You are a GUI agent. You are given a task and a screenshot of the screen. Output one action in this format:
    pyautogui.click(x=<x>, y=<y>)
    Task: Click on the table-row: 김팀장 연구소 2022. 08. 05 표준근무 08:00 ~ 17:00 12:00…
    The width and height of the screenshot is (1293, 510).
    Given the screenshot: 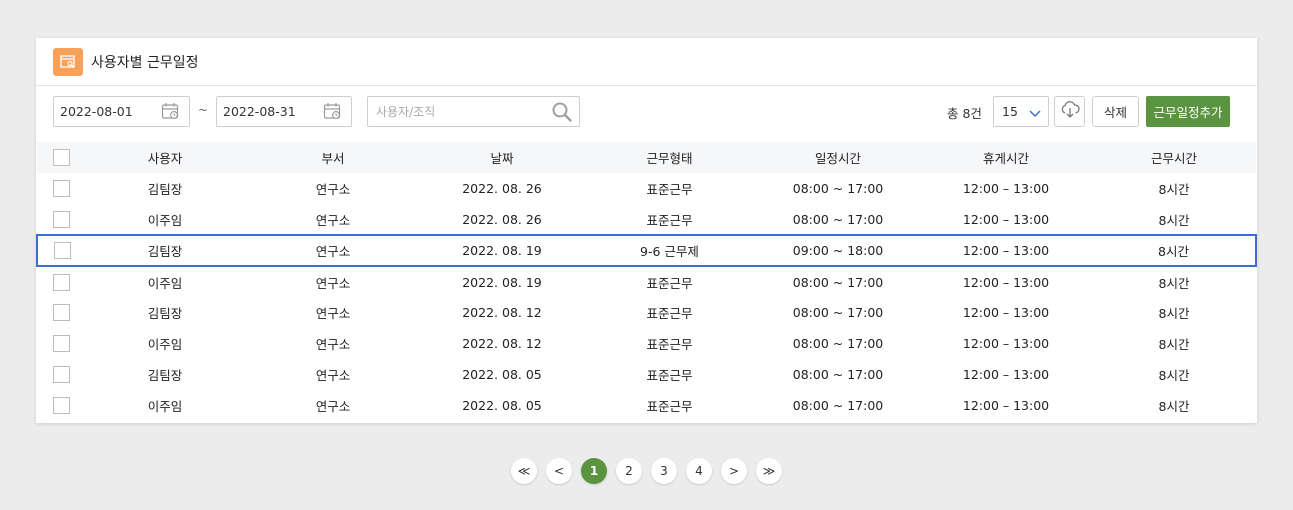 What is the action you would take?
    pyautogui.click(x=646, y=374)
    